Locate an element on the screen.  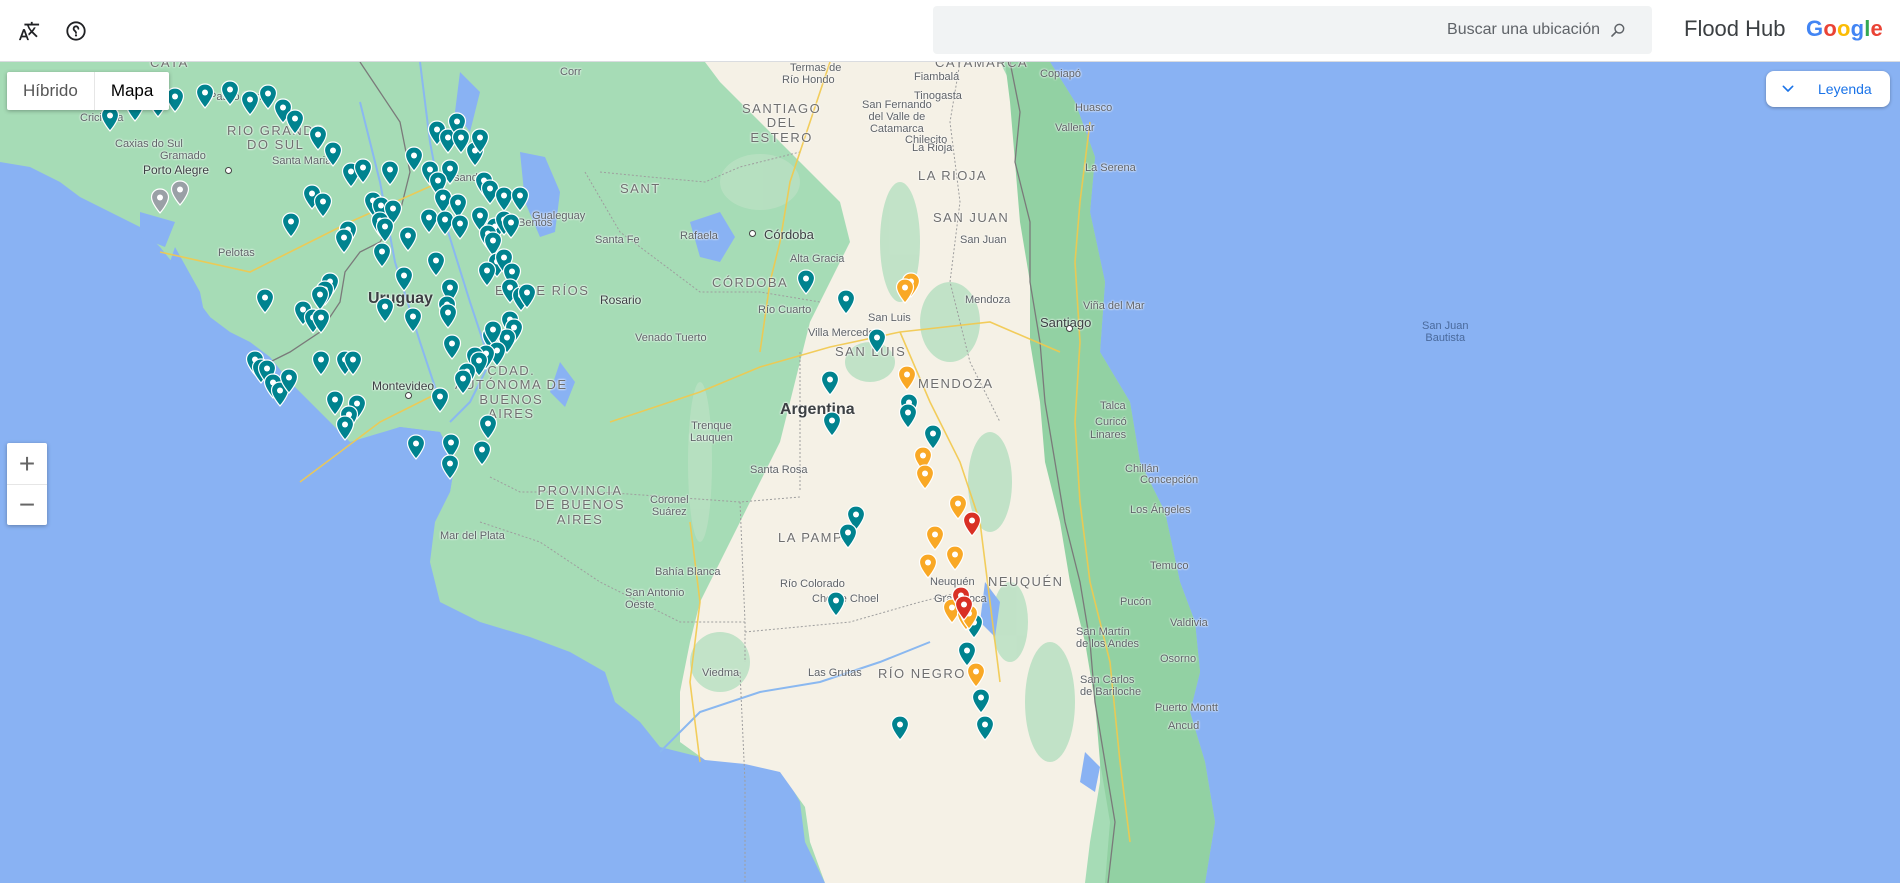
city-dot-cordoba is located at coordinates (752, 233).